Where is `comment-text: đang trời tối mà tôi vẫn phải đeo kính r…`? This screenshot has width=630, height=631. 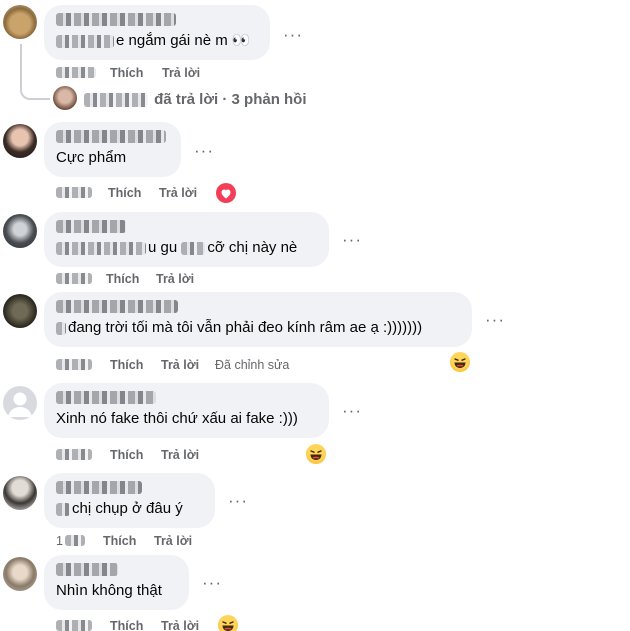 comment-text: đang trời tối mà tôi vẫn phải đeo kính r… is located at coordinates (239, 328).